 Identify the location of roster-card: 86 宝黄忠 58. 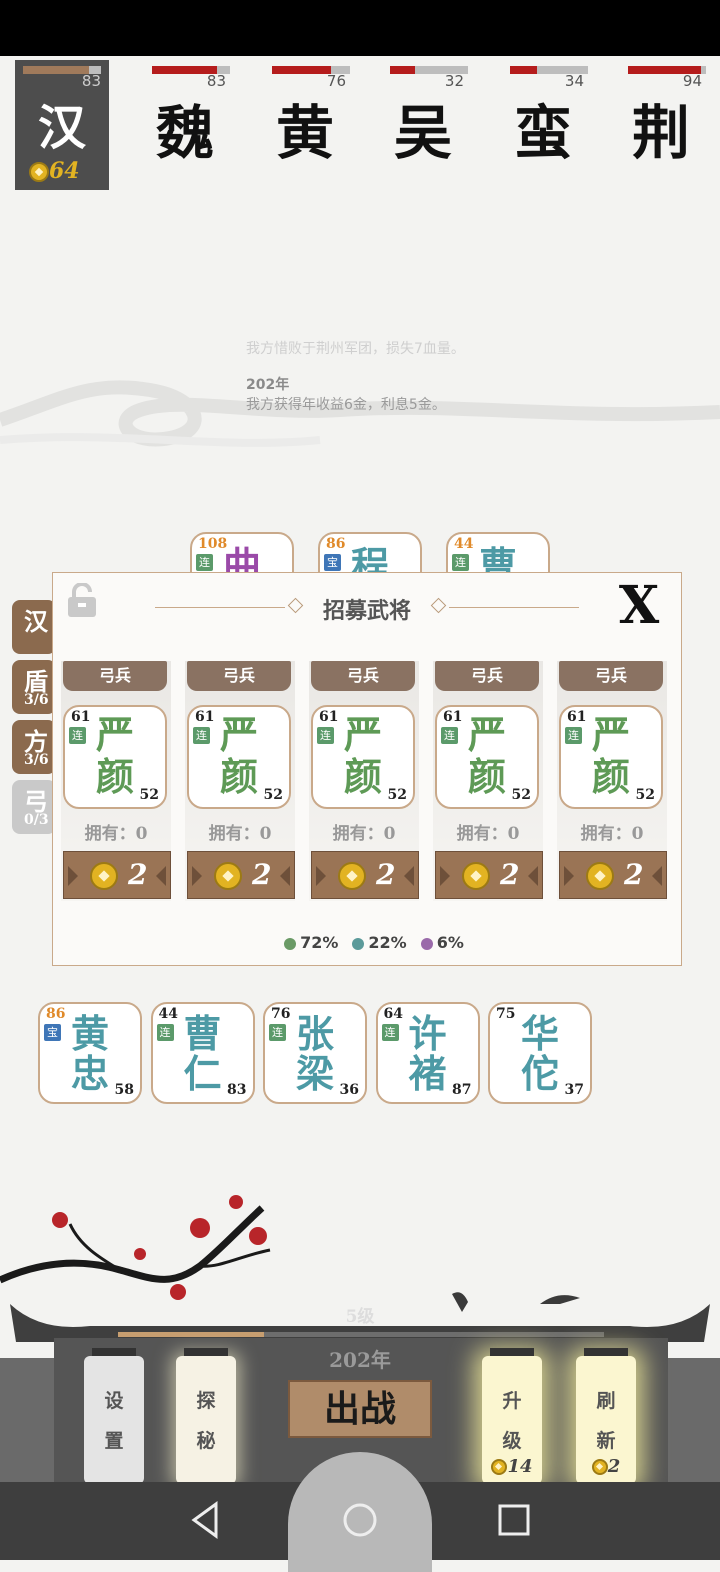
(90, 1053).